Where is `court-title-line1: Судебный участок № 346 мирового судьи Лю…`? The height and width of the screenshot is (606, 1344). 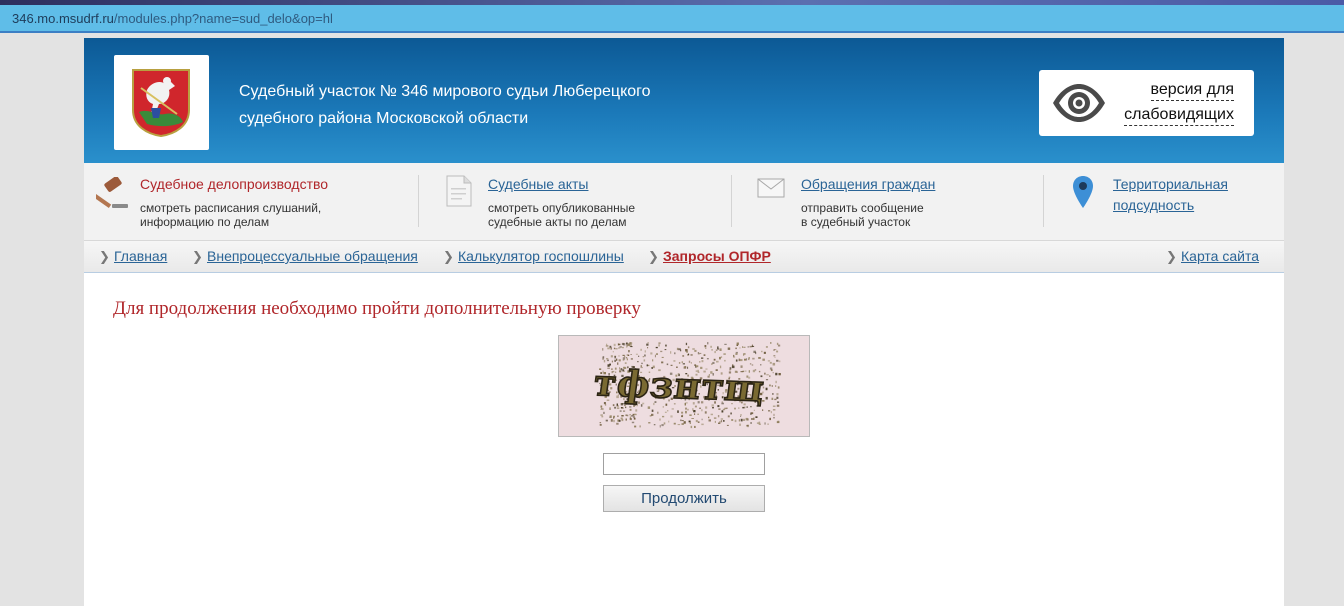 court-title-line1: Судебный участок № 346 мирового судьи Лю… is located at coordinates (445, 91).